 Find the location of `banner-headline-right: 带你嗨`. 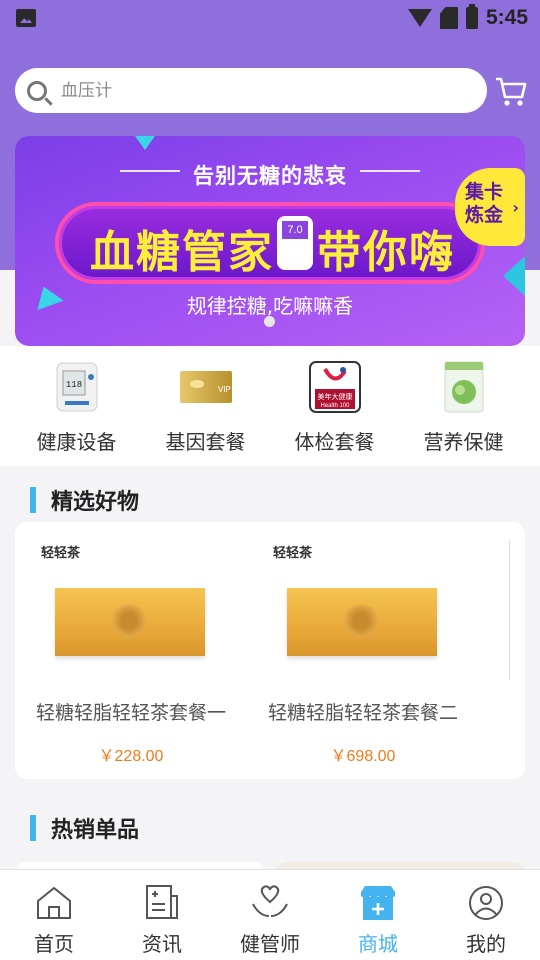

banner-headline-right: 带你嗨 is located at coordinates (386, 252).